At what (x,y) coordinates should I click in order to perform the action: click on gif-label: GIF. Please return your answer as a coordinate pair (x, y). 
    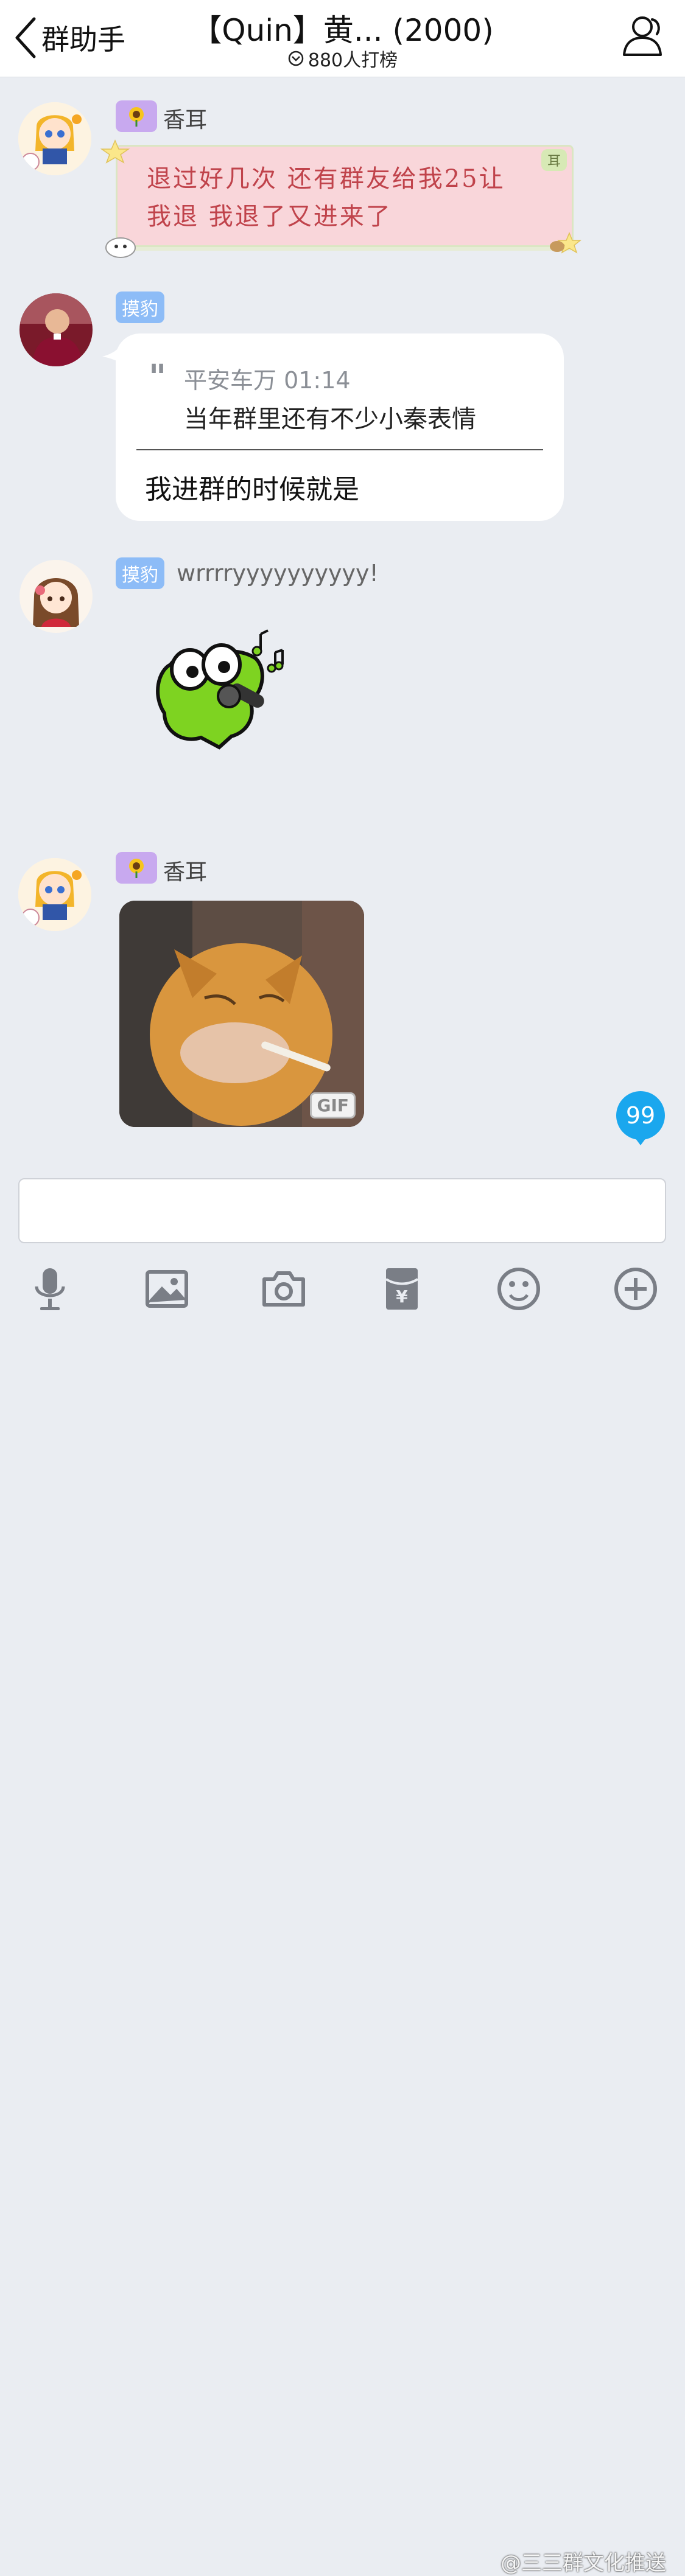
    Looking at the image, I should click on (333, 1105).